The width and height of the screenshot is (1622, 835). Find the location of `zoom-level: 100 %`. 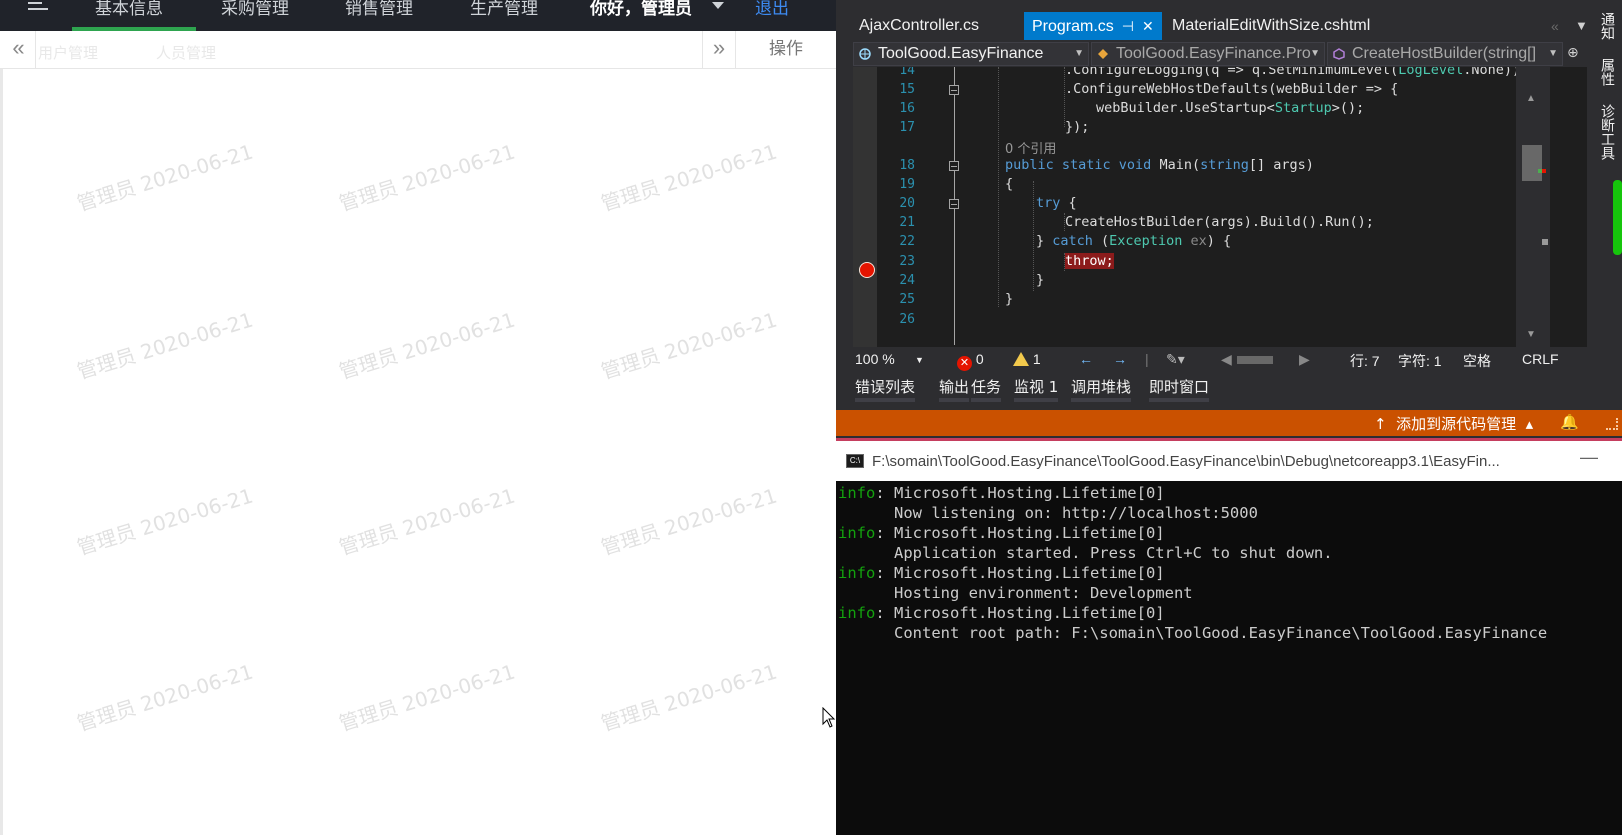

zoom-level: 100 % is located at coordinates (875, 359).